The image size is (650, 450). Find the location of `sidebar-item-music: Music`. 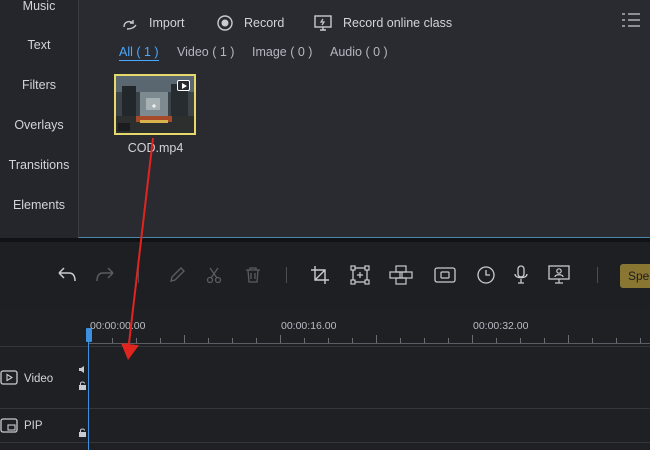

sidebar-item-music: Music is located at coordinates (39, 6).